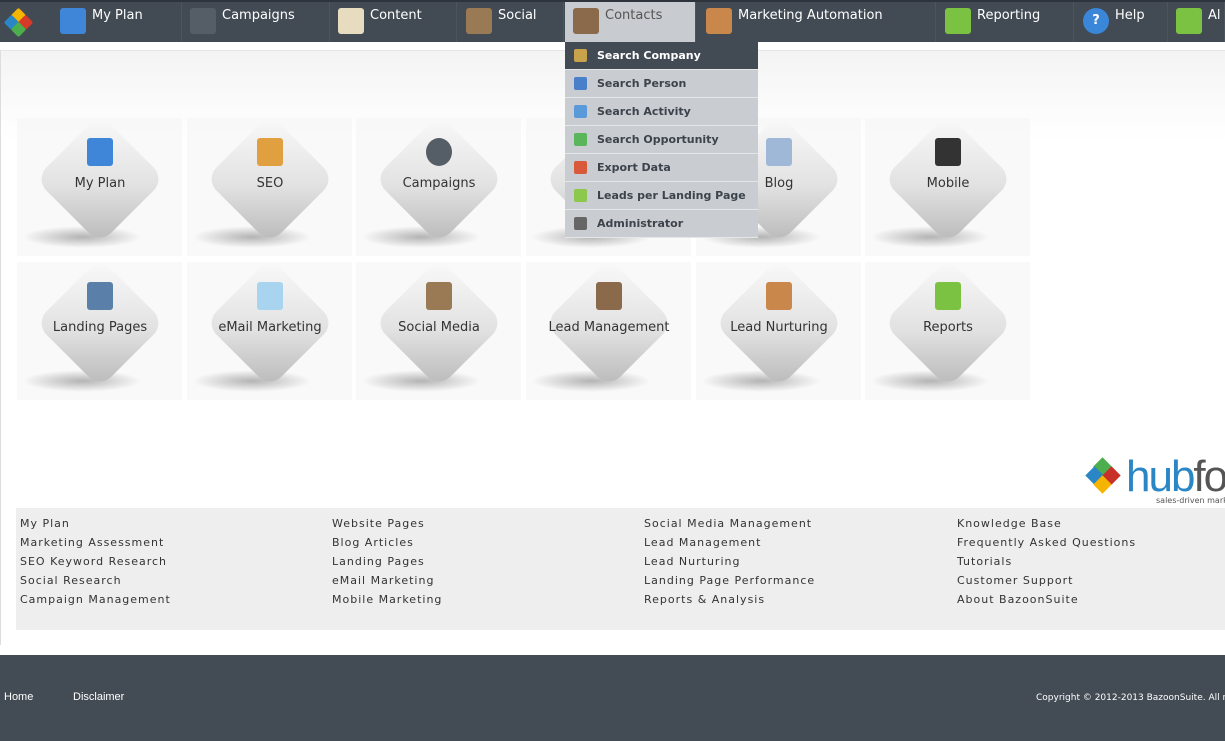 The height and width of the screenshot is (741, 1225). I want to click on user-icon, so click(1189, 21).